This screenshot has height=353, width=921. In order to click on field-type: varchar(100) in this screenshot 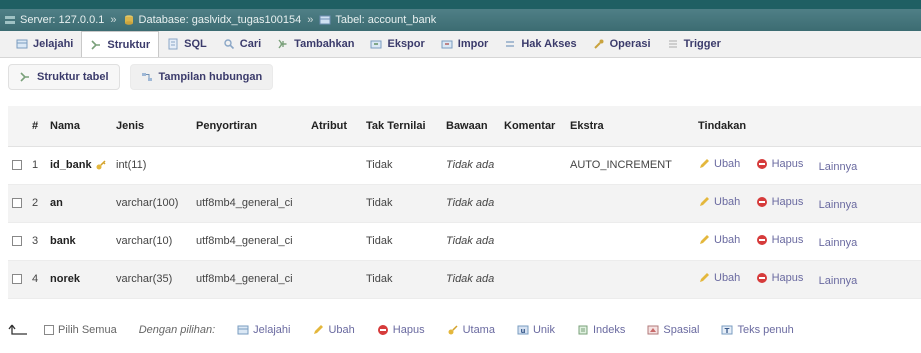, I will do `click(152, 203)`.